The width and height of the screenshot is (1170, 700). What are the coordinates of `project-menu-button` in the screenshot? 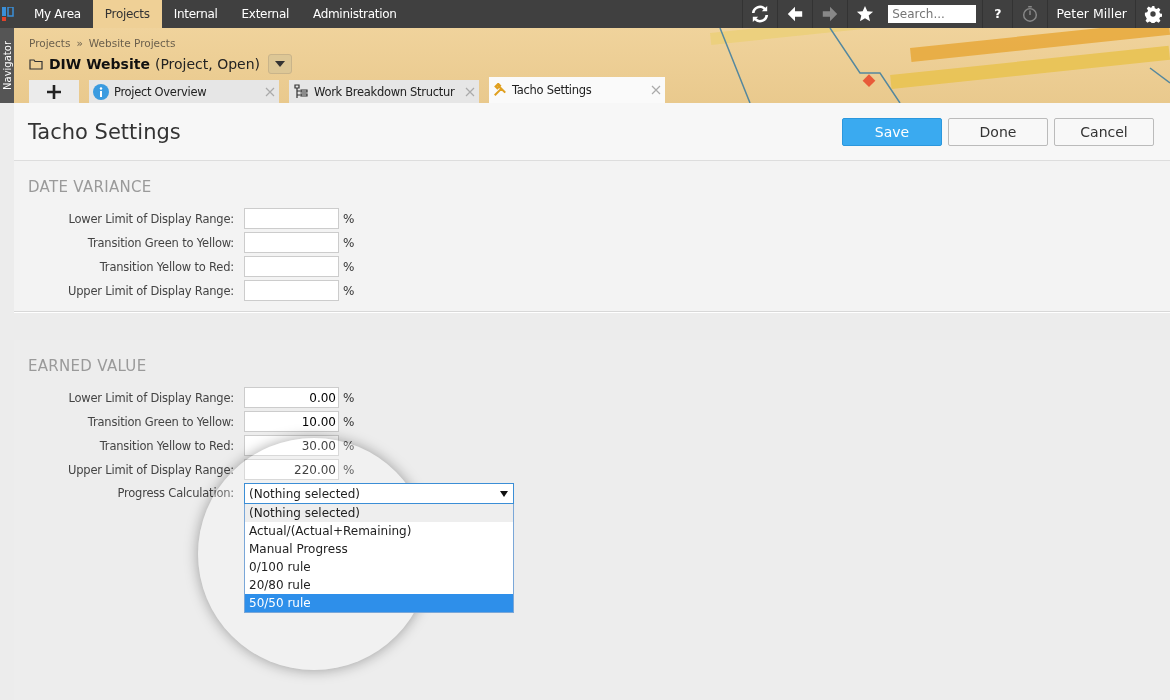 It's located at (280, 64).